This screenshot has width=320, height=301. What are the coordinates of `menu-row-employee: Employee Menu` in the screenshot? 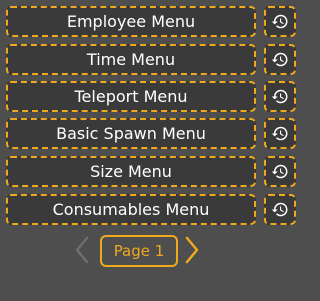 It's located at (151, 21).